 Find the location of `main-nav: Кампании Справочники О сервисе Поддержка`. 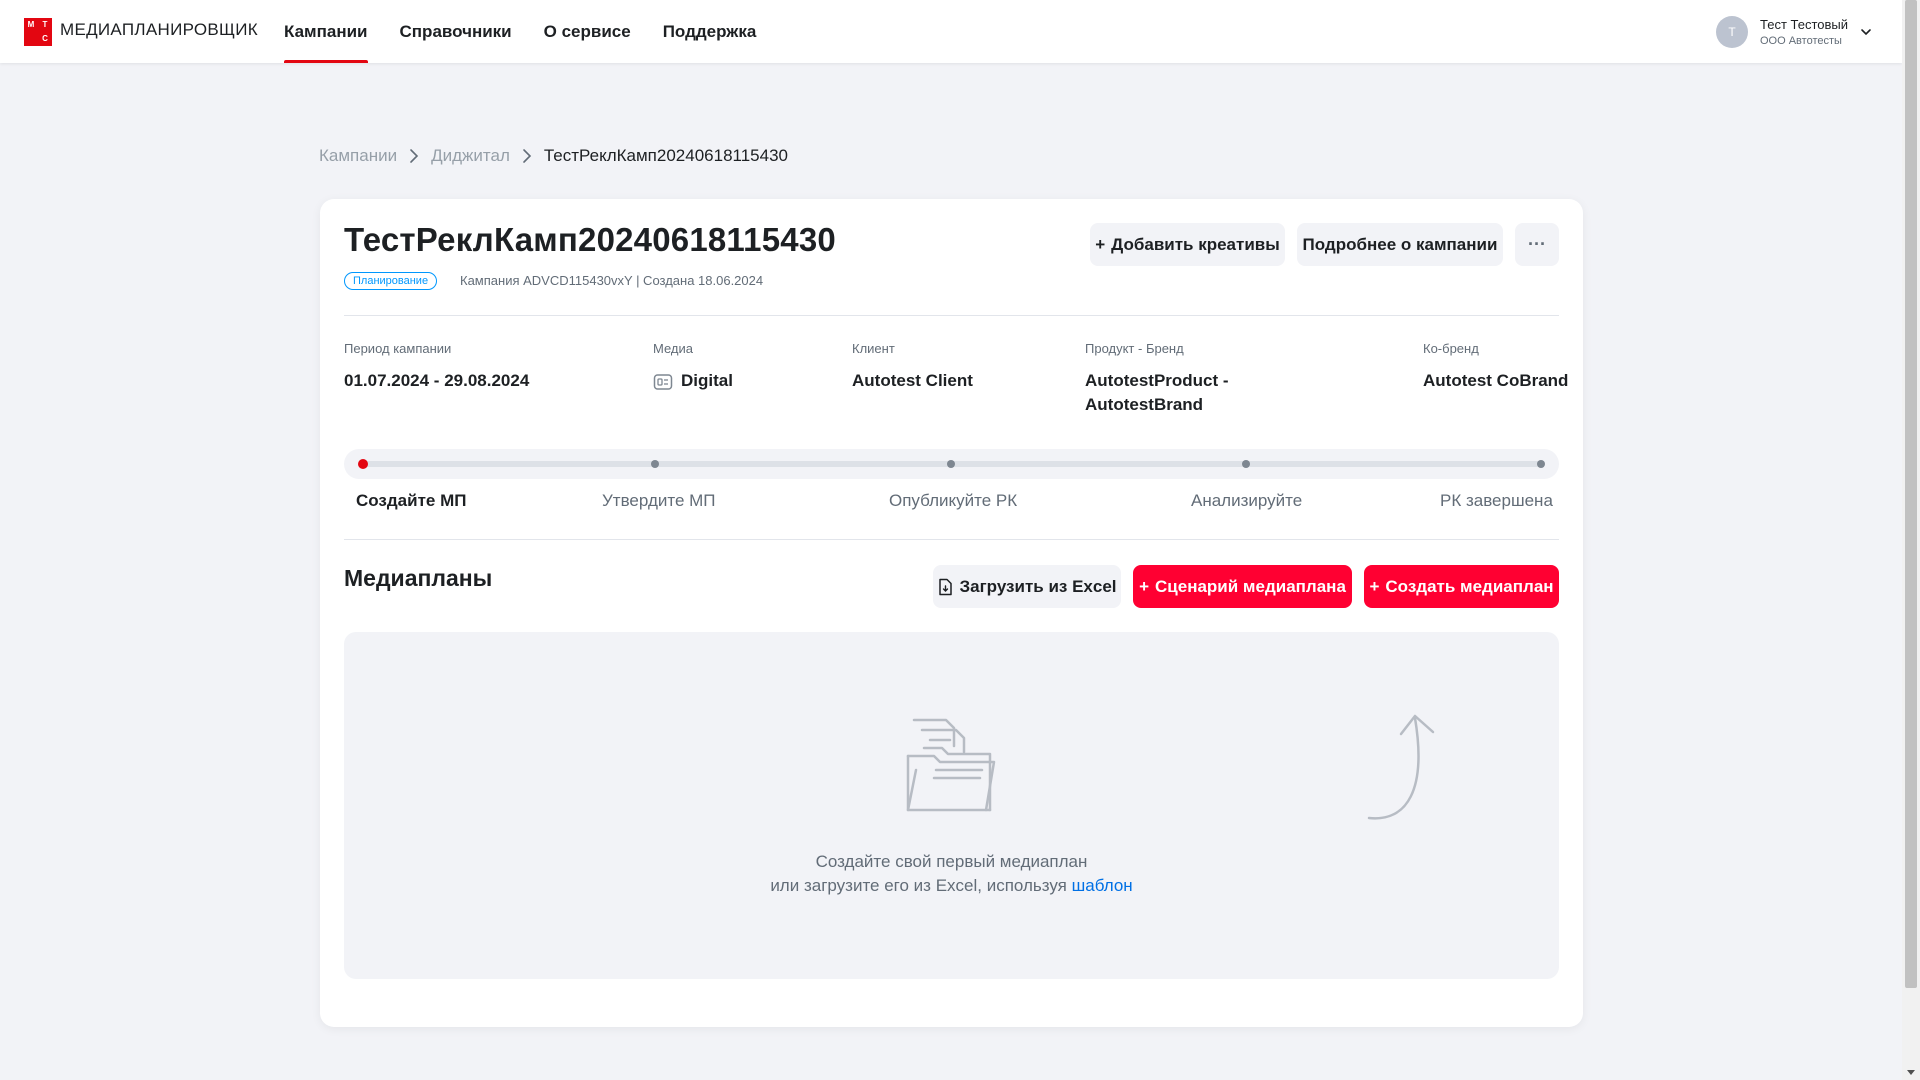

main-nav: Кампании Справочники О сервисе Поддержка is located at coordinates (536, 31).